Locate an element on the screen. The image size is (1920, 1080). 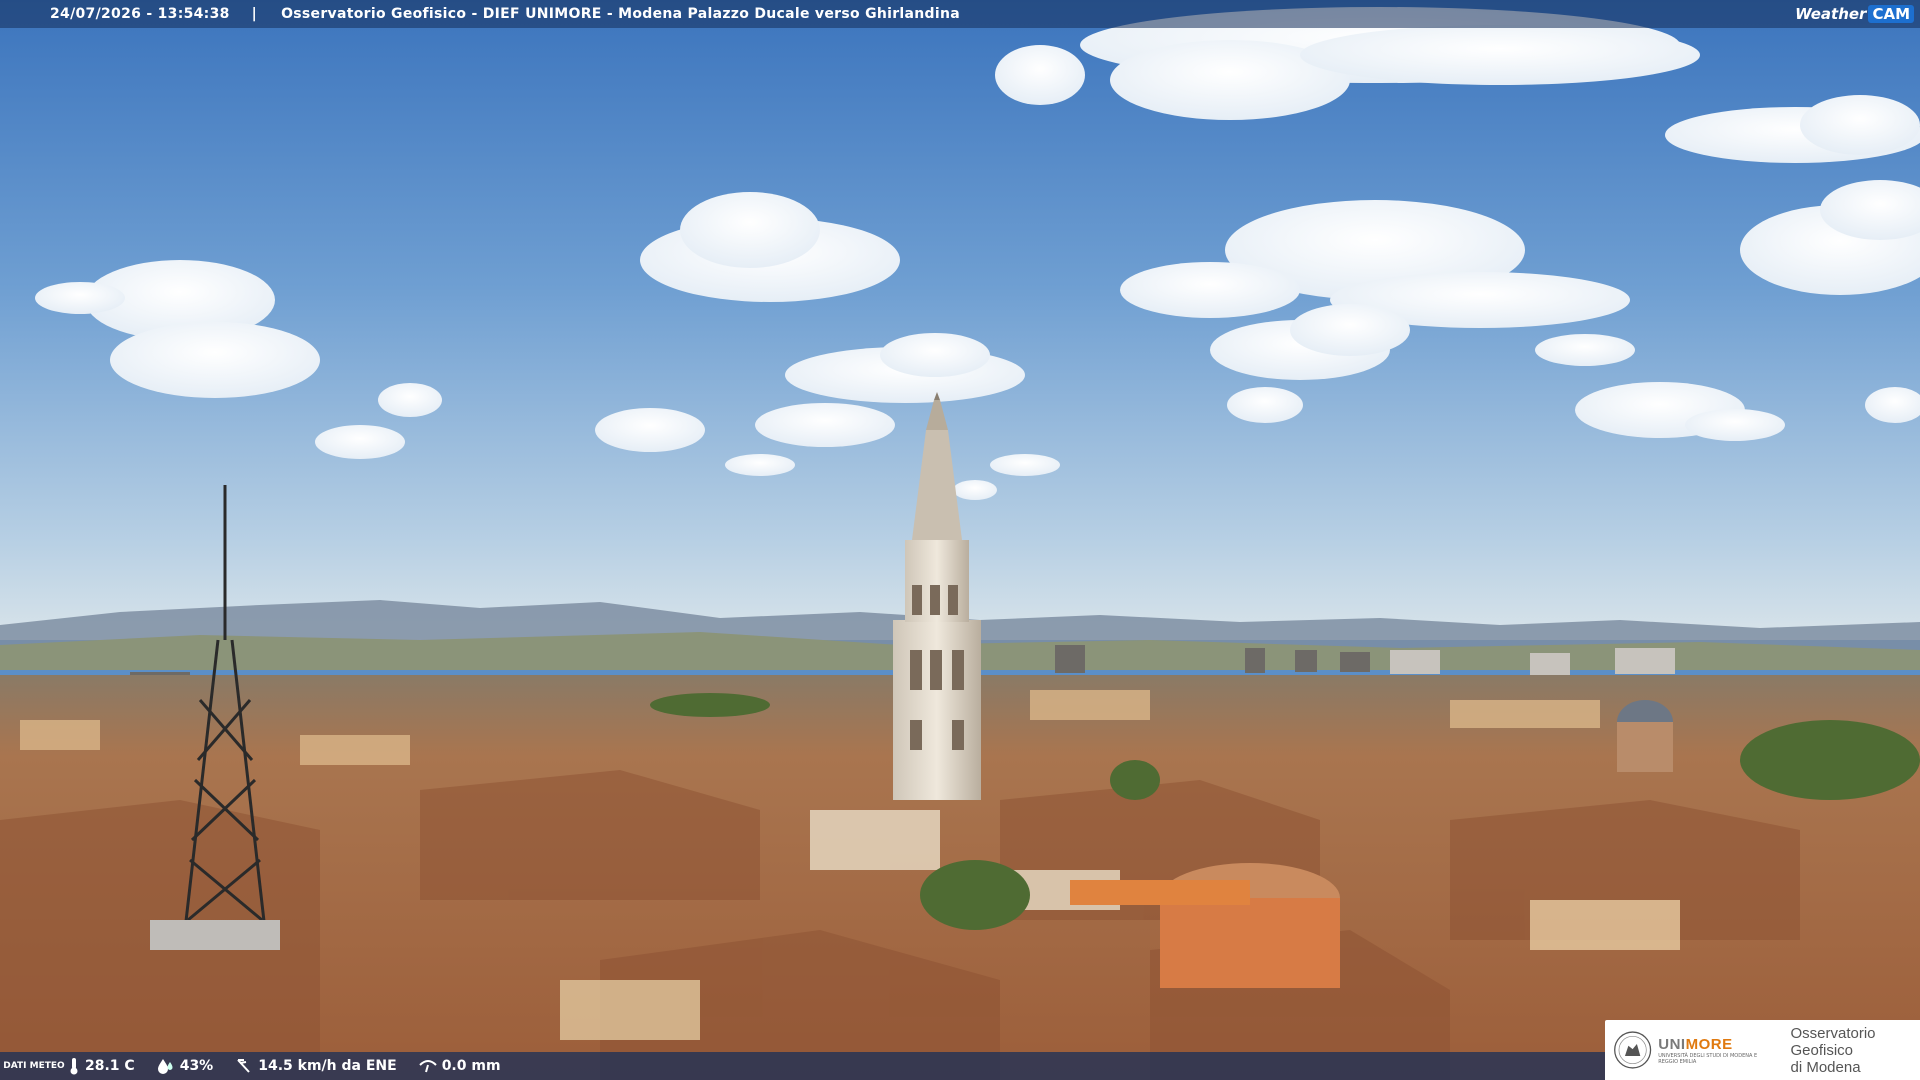
wind-icon is located at coordinates (243, 1066).